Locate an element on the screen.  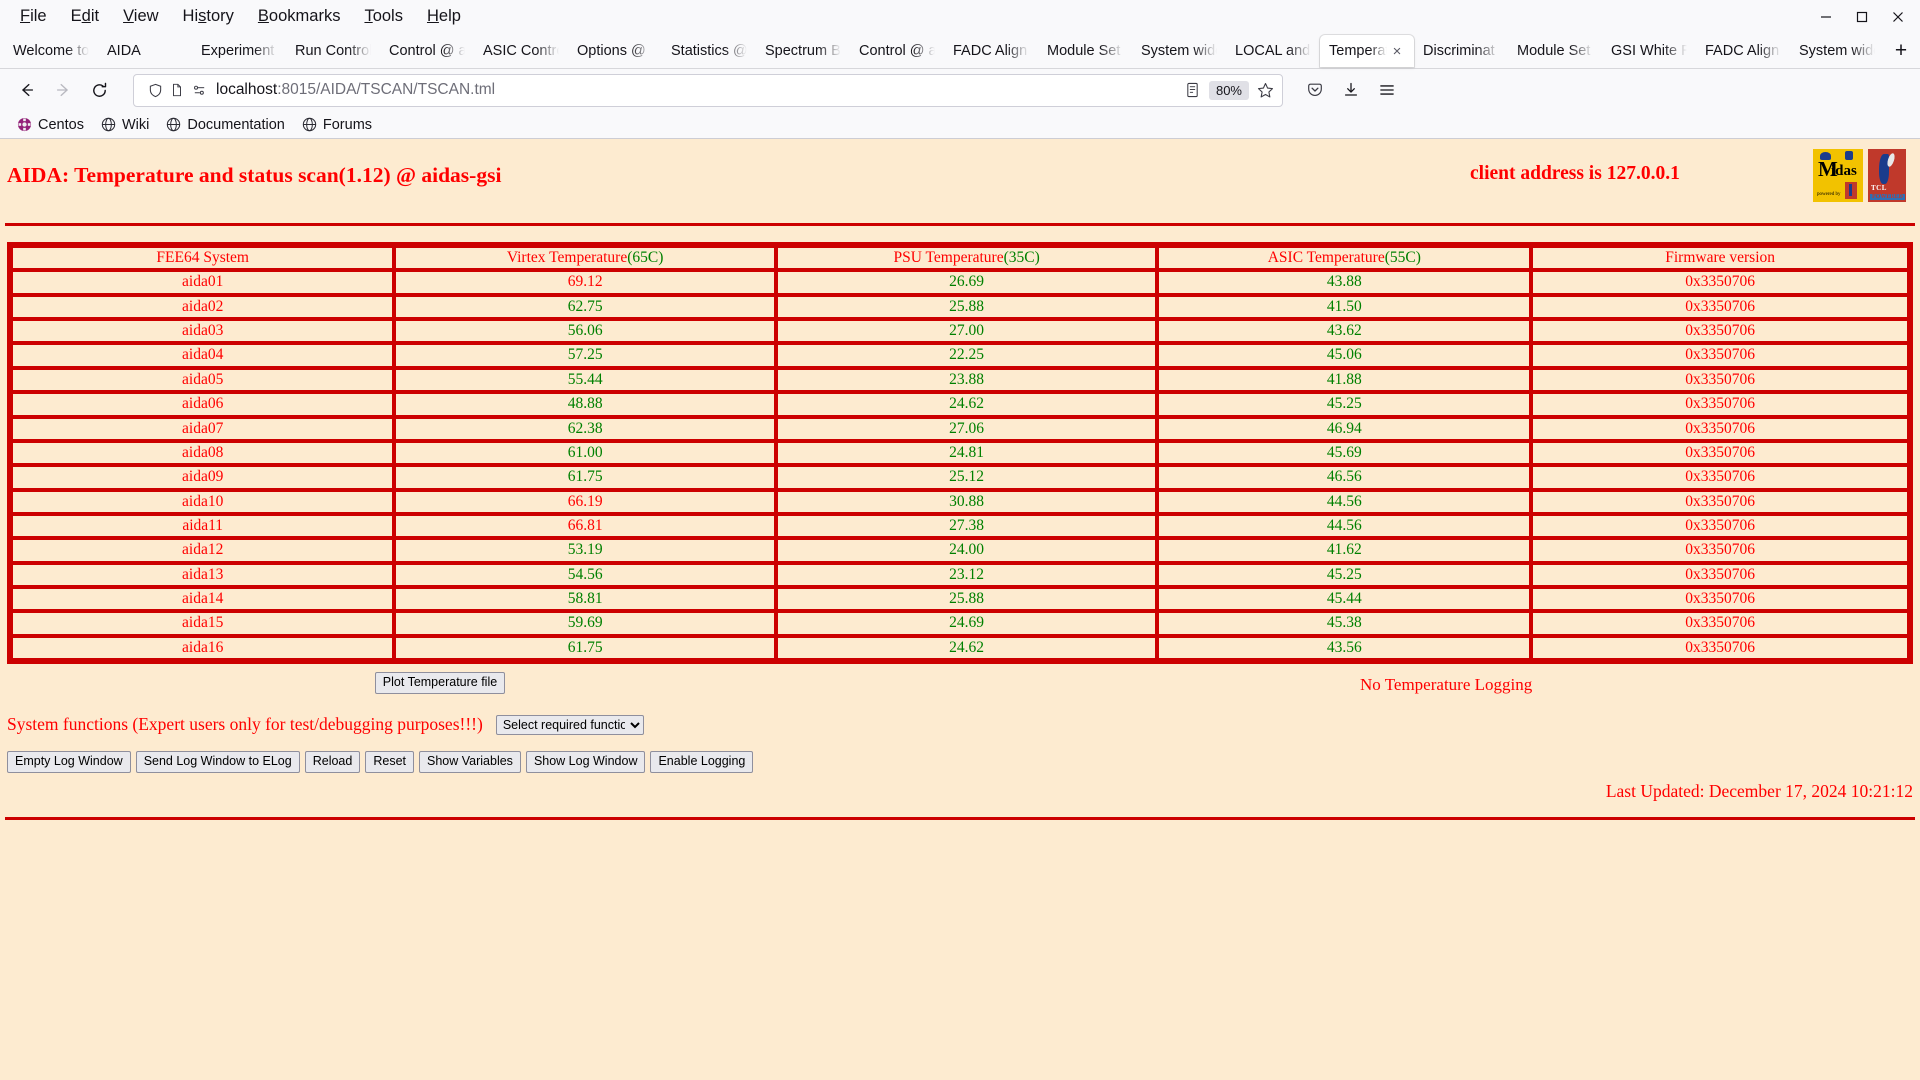
url-path: :8015/AIDA/TSCAN/TSCAN.tml is located at coordinates (386, 89).